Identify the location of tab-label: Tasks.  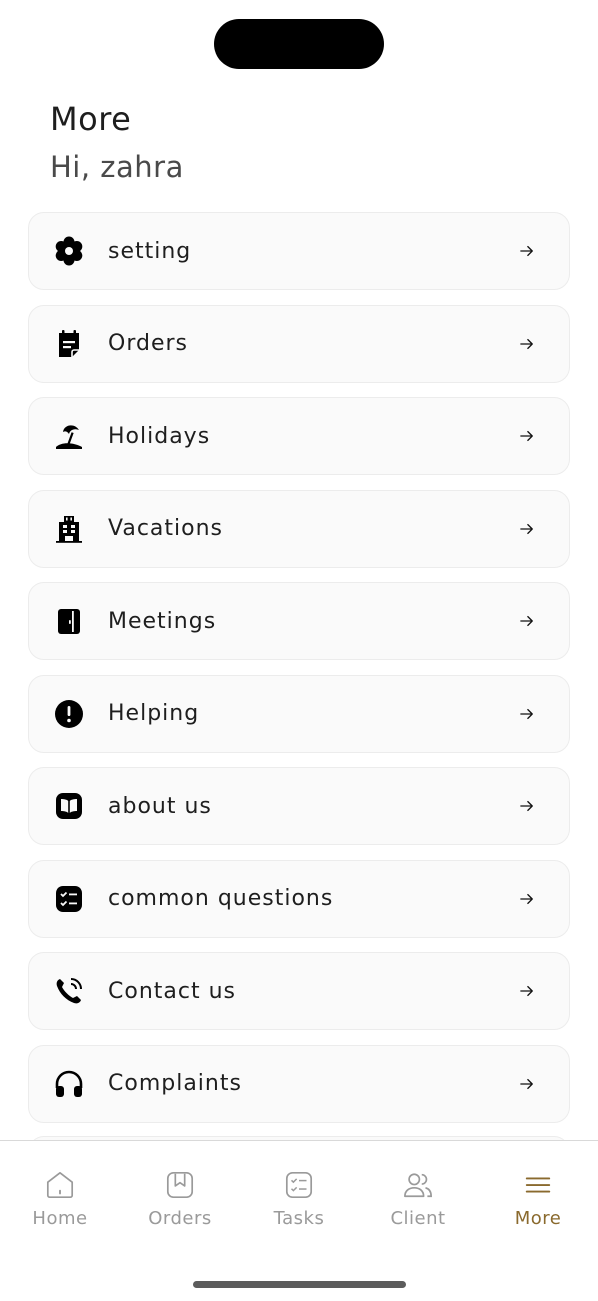
(299, 1218).